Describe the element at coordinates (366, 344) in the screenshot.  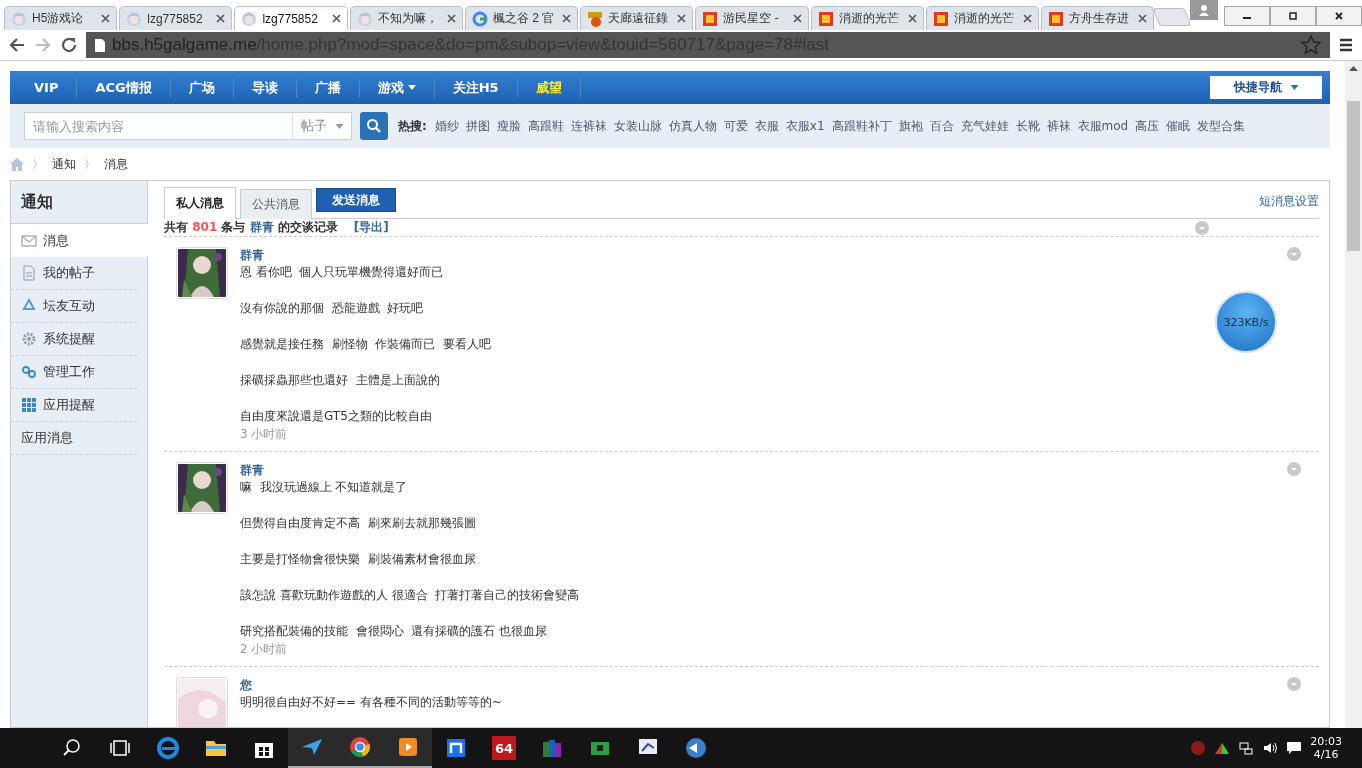
I see `message-text: 感覺就是接任務 刷怪物 作裝備而已 要看人吧` at that location.